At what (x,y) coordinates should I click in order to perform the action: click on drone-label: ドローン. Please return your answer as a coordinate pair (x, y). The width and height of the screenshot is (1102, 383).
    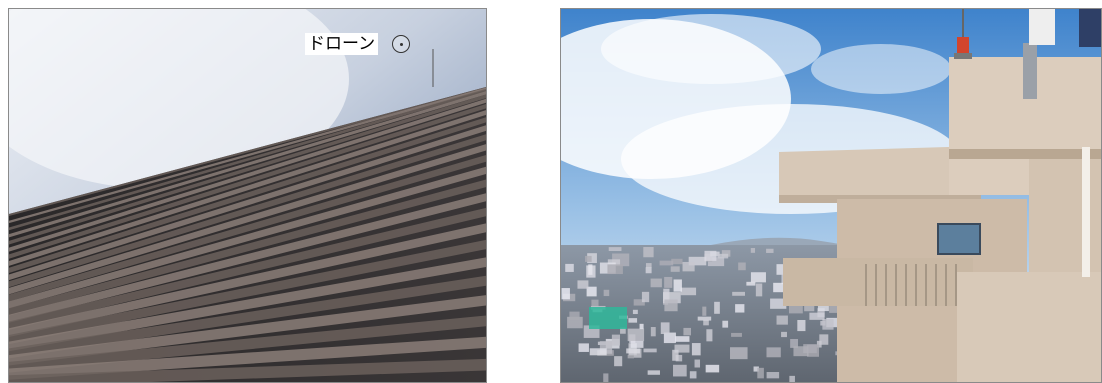
    Looking at the image, I should click on (342, 44).